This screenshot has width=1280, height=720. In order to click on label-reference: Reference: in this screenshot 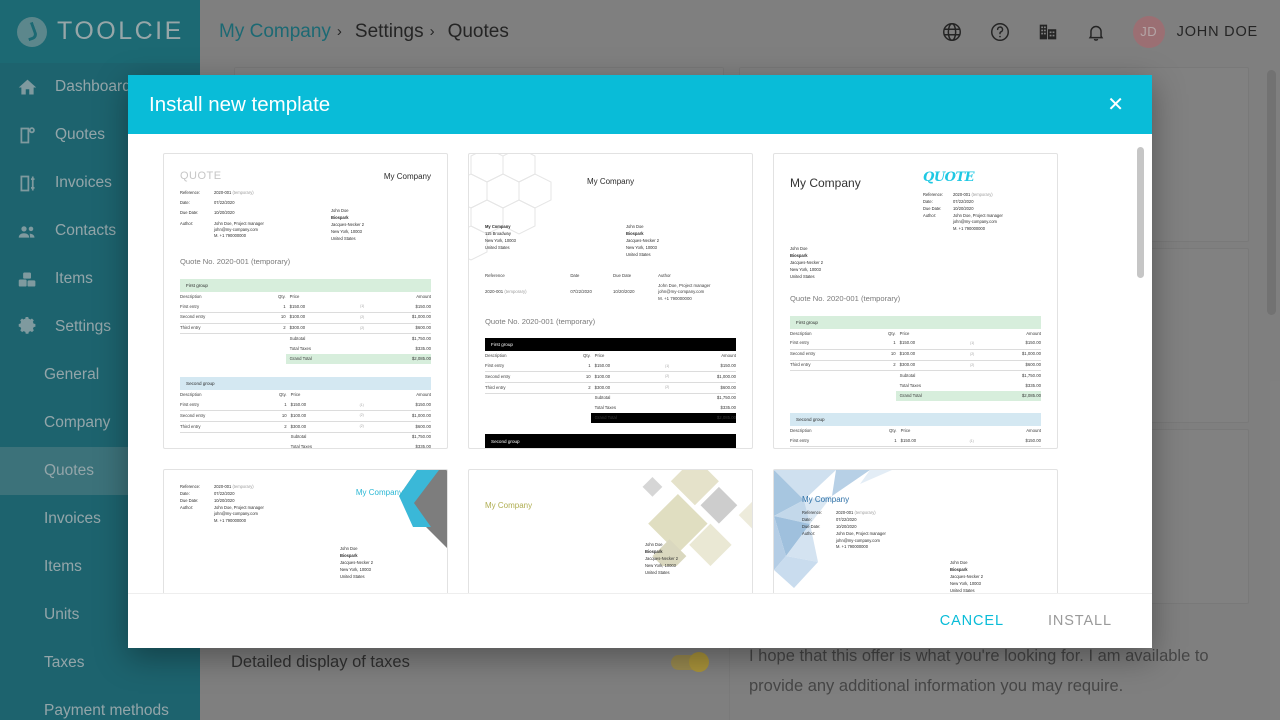, I will do `click(190, 193)`.